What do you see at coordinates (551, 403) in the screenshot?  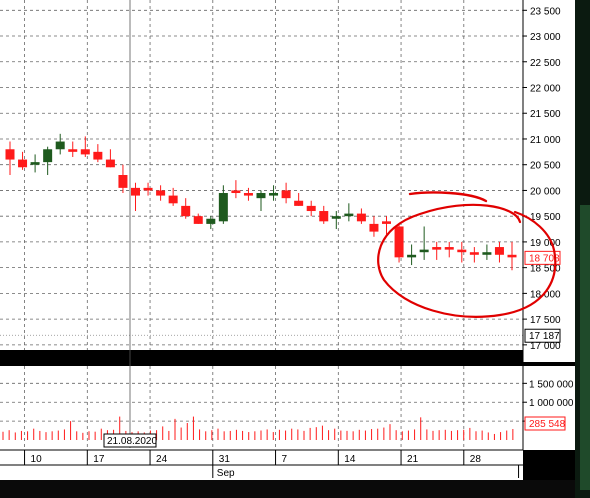 I see `volume-tick-label: 1 000 000` at bounding box center [551, 403].